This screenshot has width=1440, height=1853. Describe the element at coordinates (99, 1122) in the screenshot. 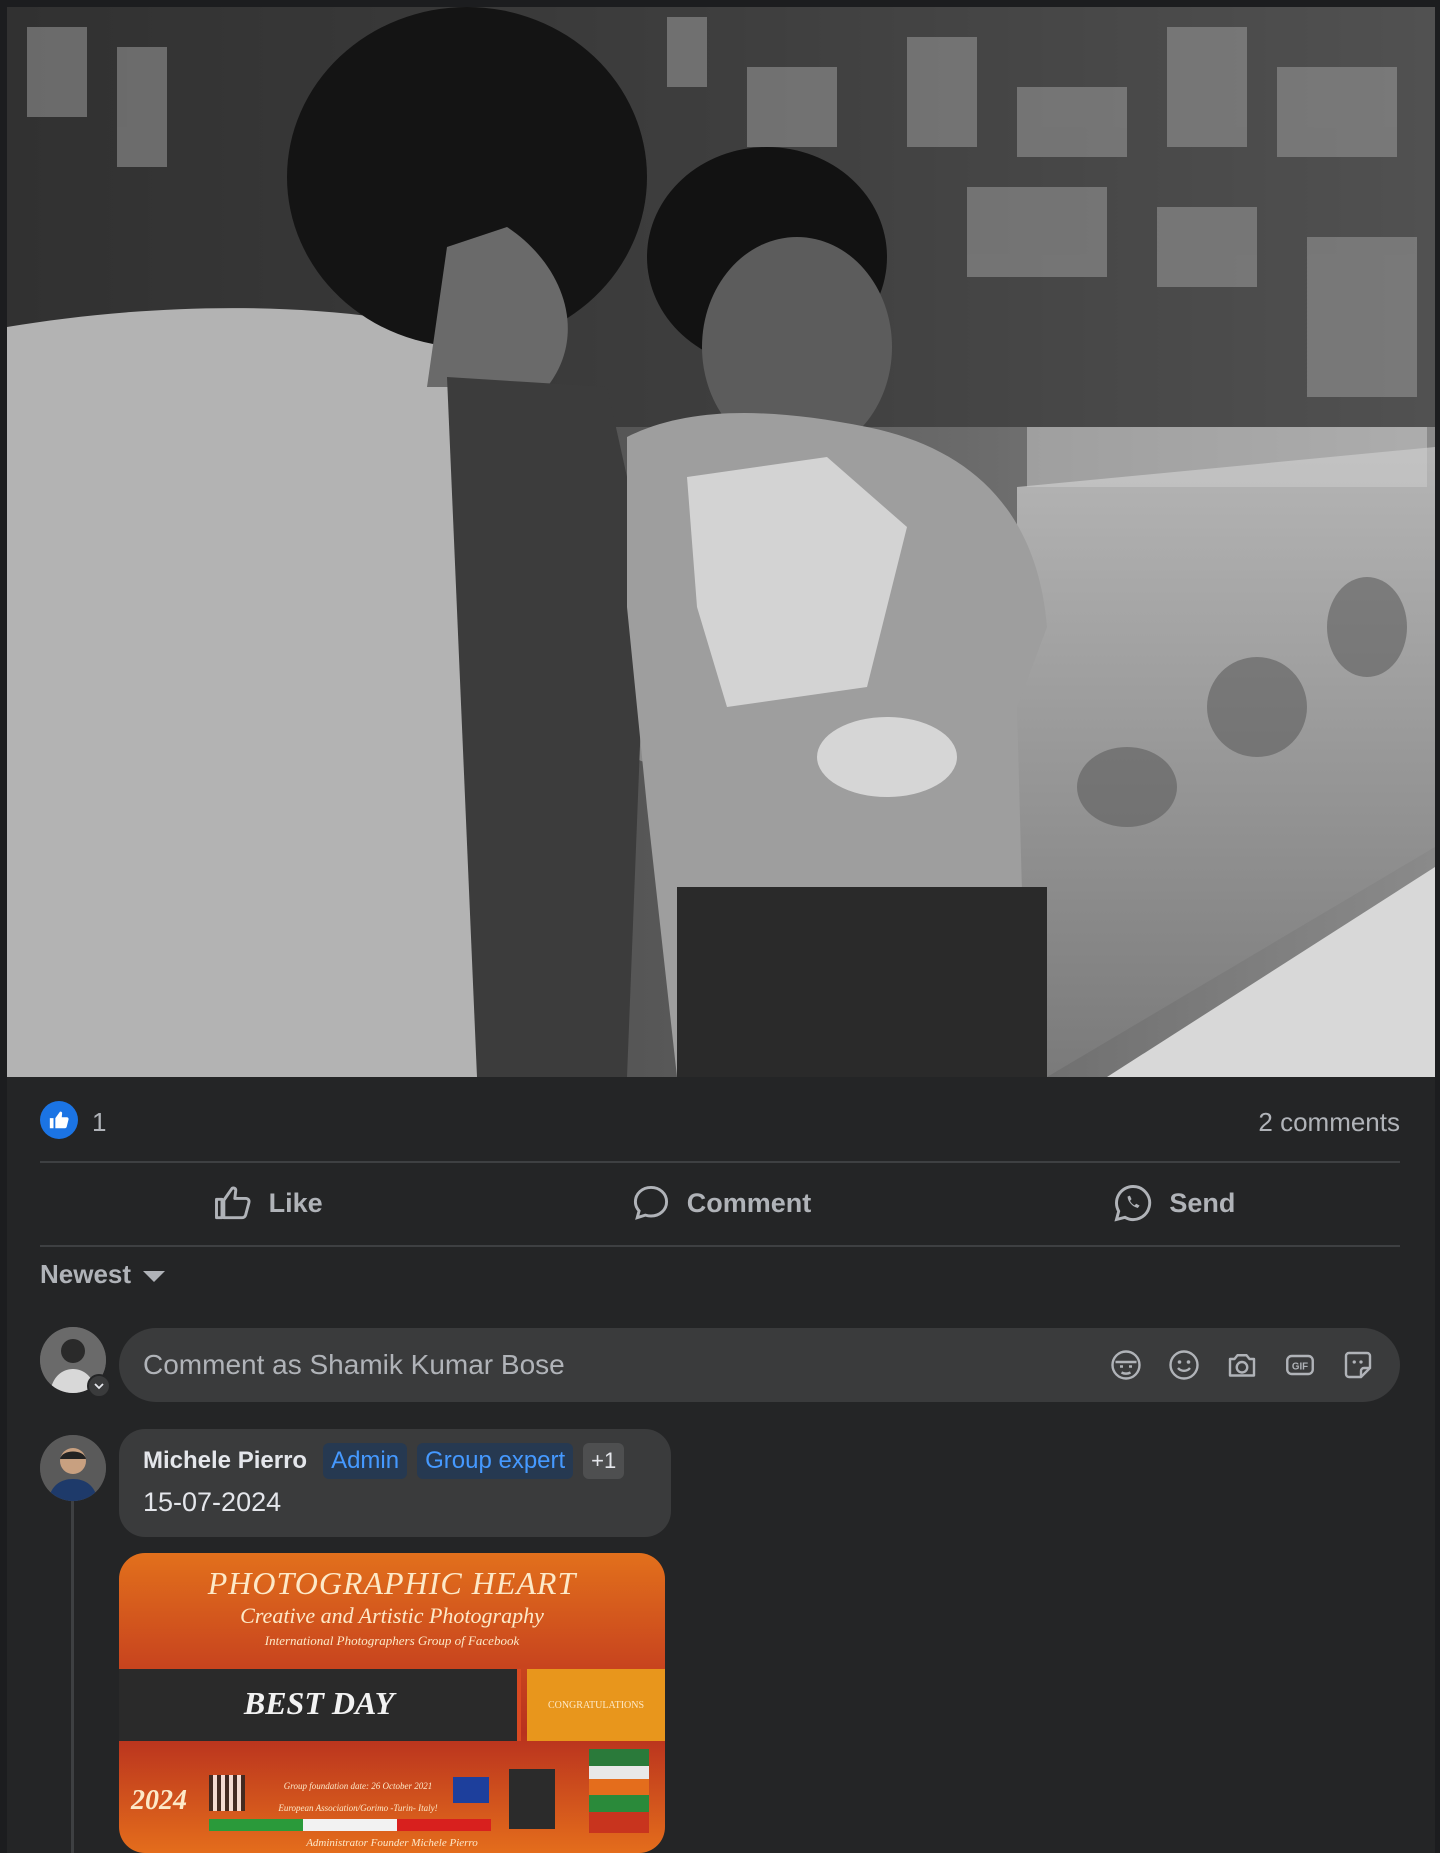

I see `reactions-count: 1` at that location.